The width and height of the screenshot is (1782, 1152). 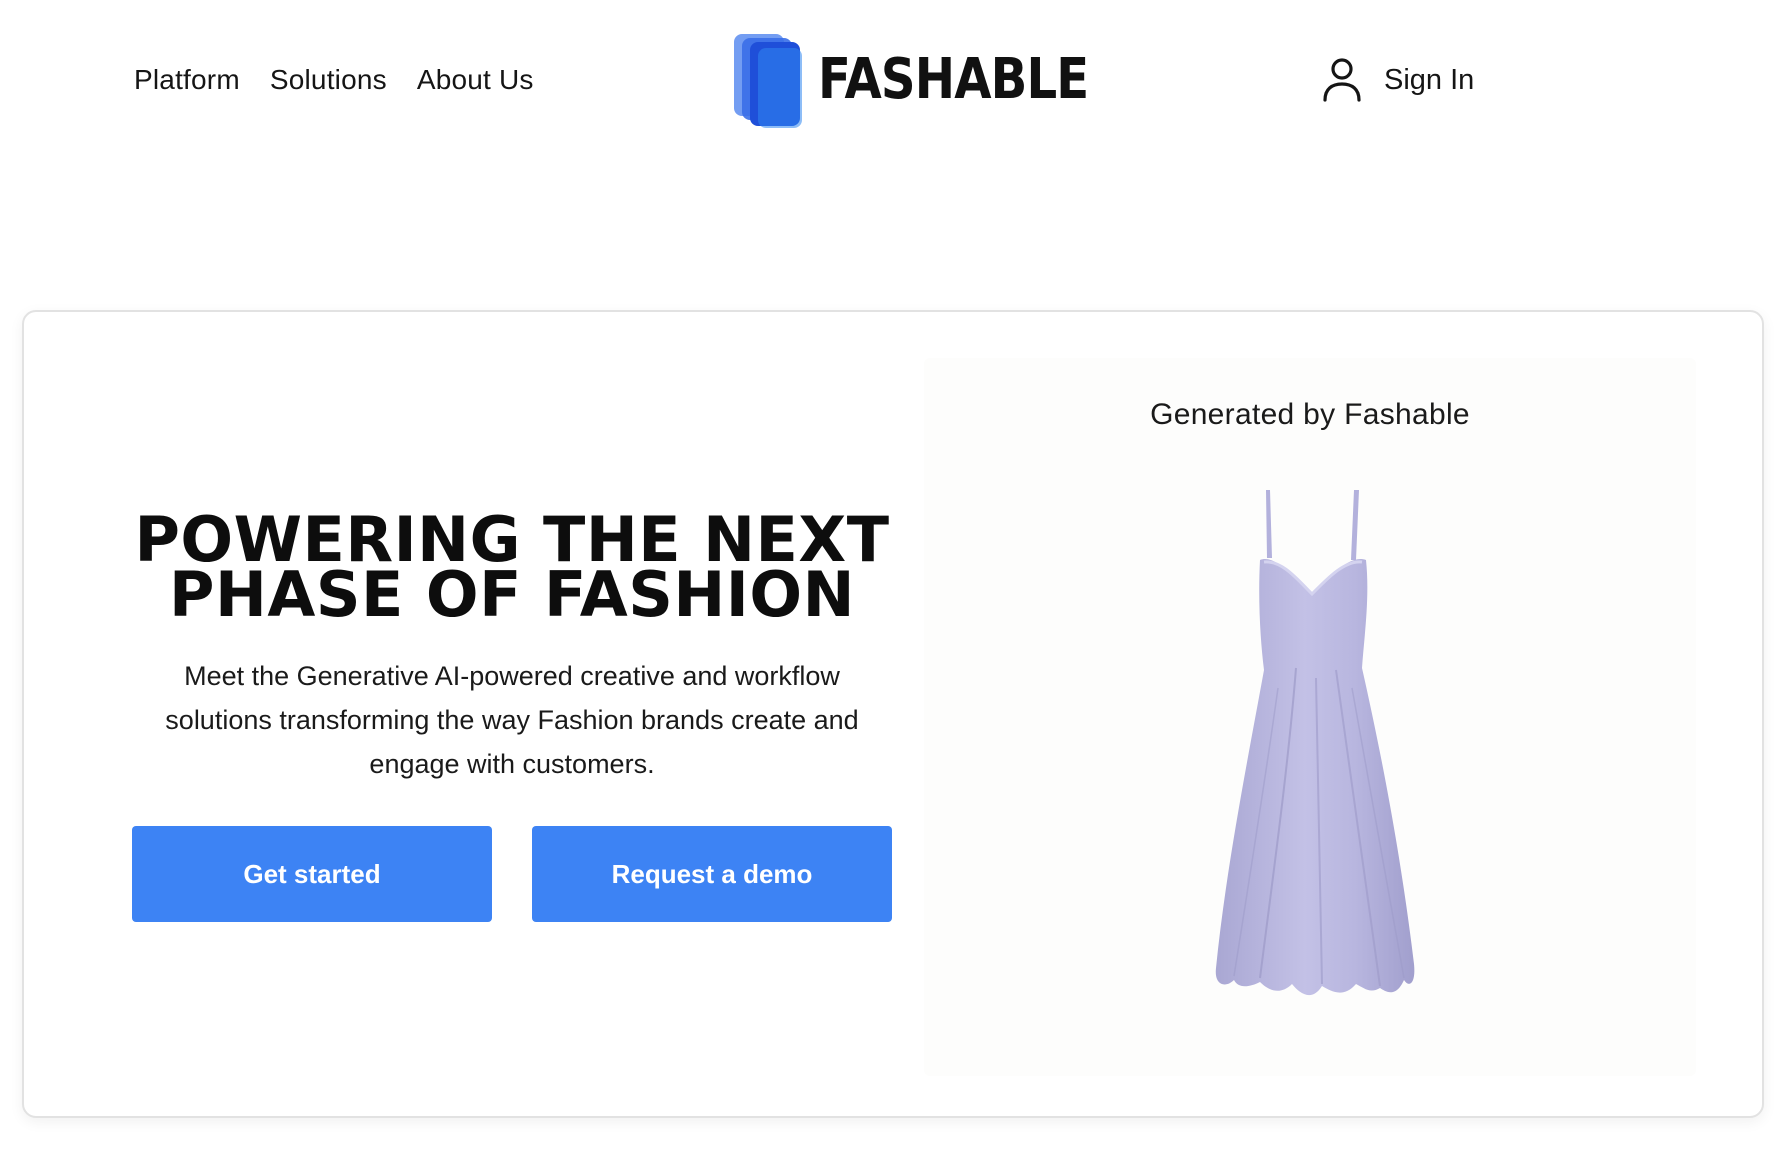 What do you see at coordinates (1310, 414) in the screenshot?
I see `image-caption: Generated by Fashable` at bounding box center [1310, 414].